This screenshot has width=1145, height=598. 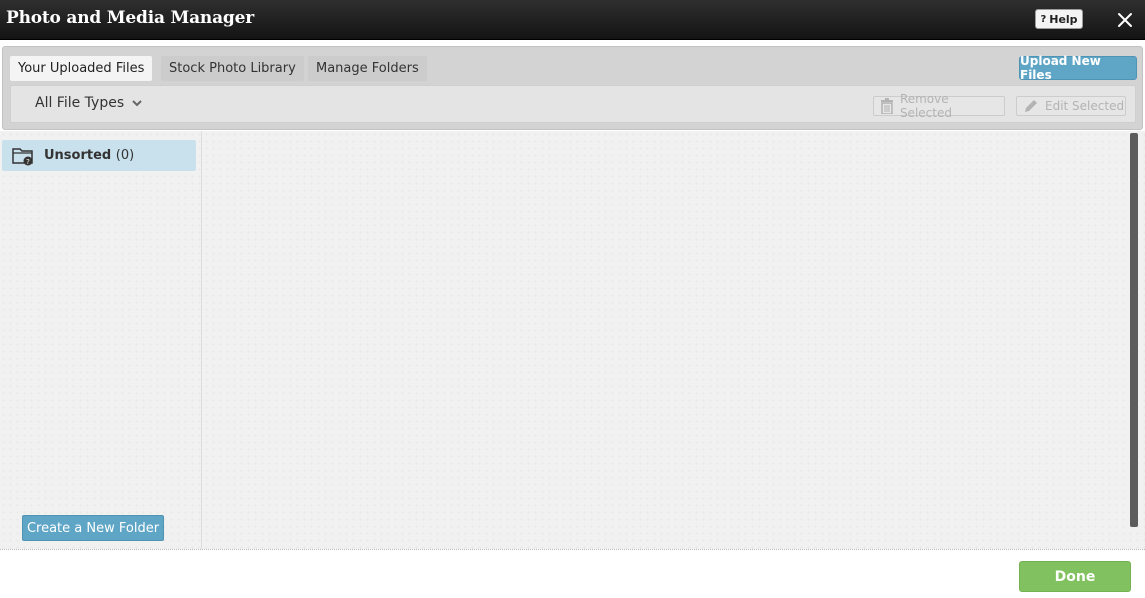 What do you see at coordinates (572, 20) in the screenshot?
I see `title-bar: Photo and Media Manager ? Help` at bounding box center [572, 20].